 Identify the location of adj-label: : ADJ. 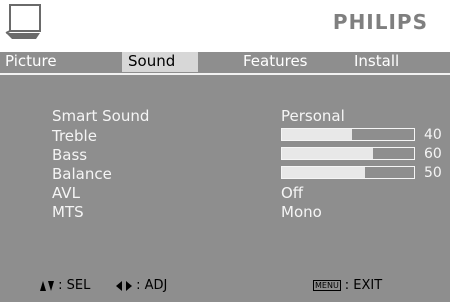
(152, 285).